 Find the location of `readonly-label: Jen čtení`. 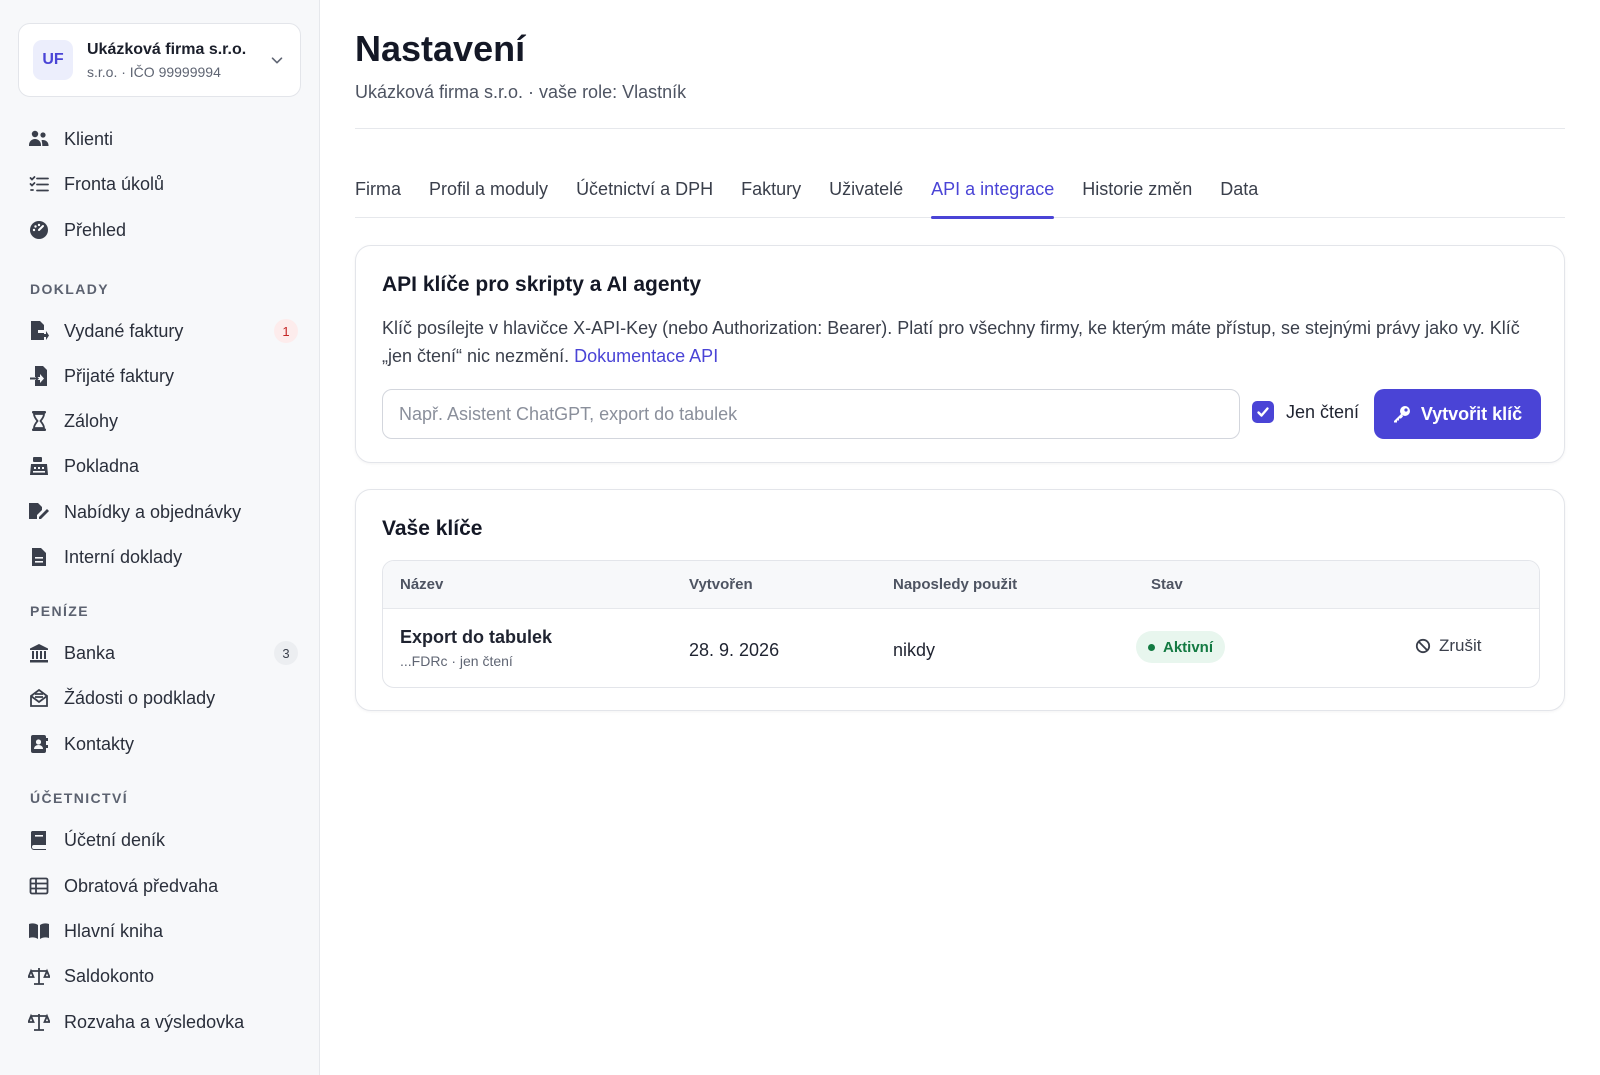

readonly-label: Jen čtení is located at coordinates (1323, 411).